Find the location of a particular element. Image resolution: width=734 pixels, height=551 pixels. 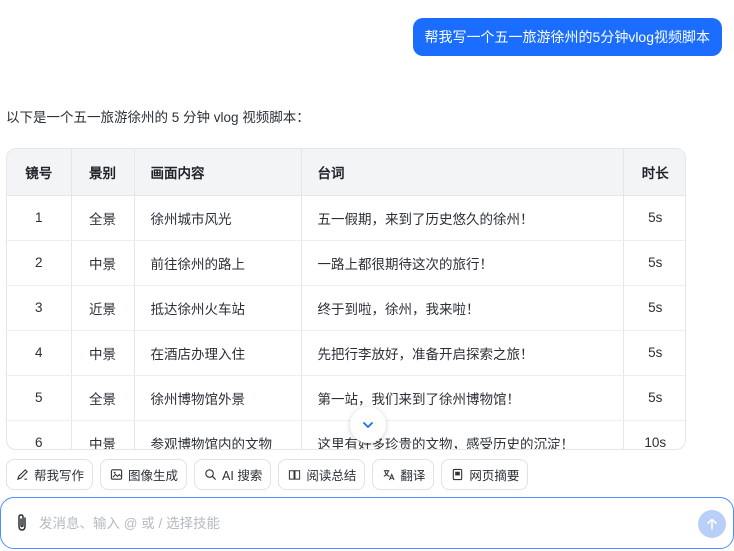

table-row: 2 中景 前往徐州的路上 一路上都很期待这次的旅行！ 5s is located at coordinates (346, 263).